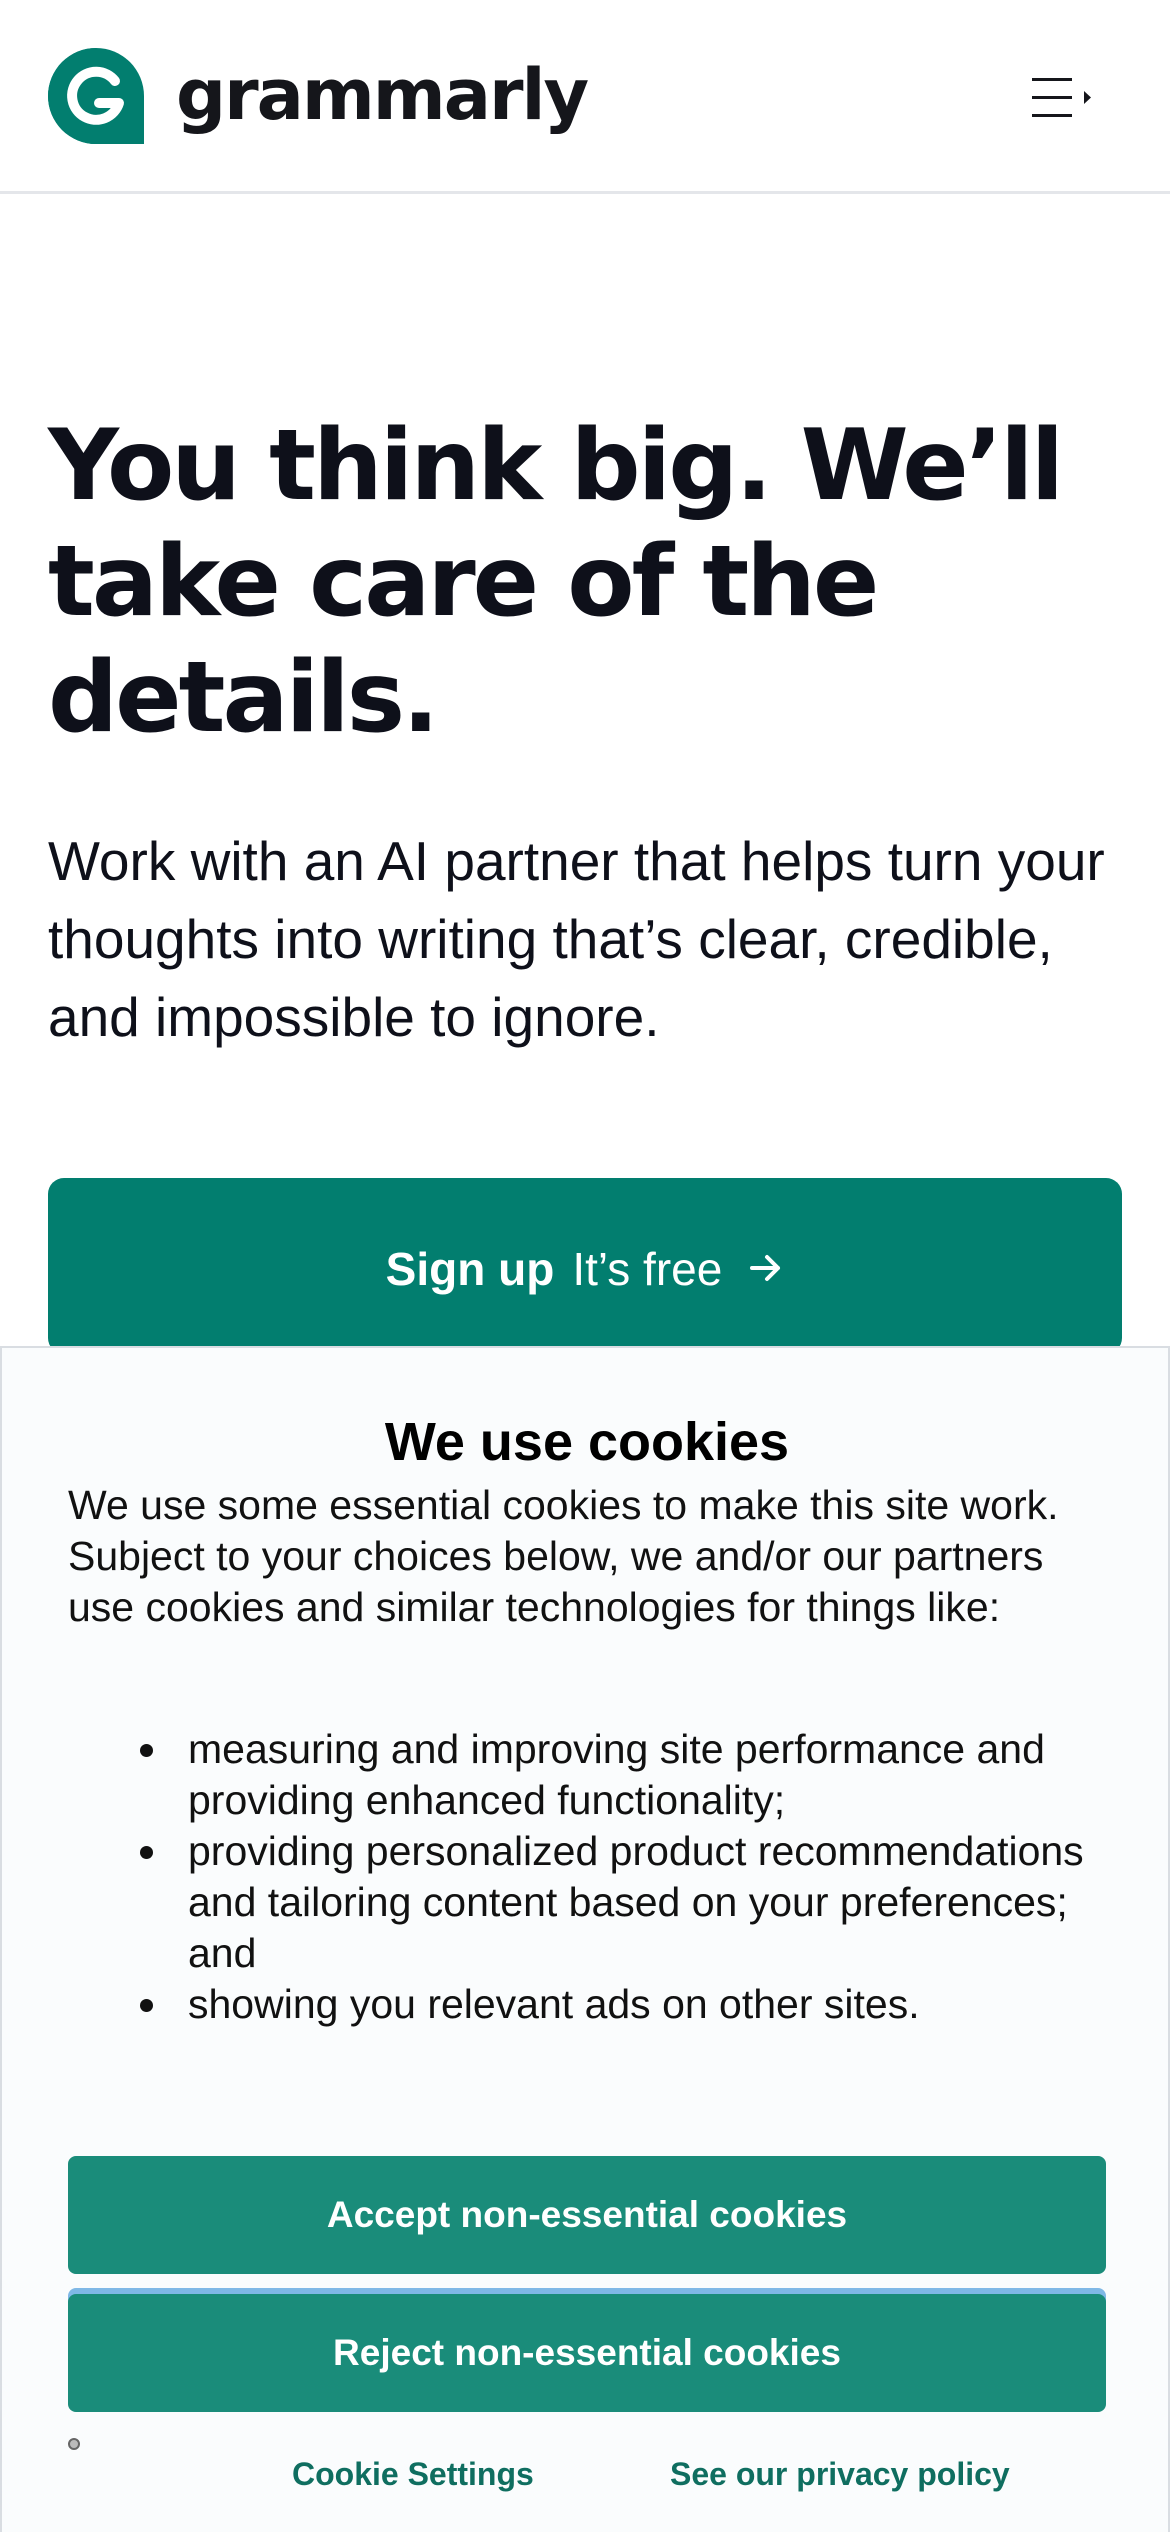  I want to click on cookie-settings-link: Cookie Settings, so click(413, 2481).